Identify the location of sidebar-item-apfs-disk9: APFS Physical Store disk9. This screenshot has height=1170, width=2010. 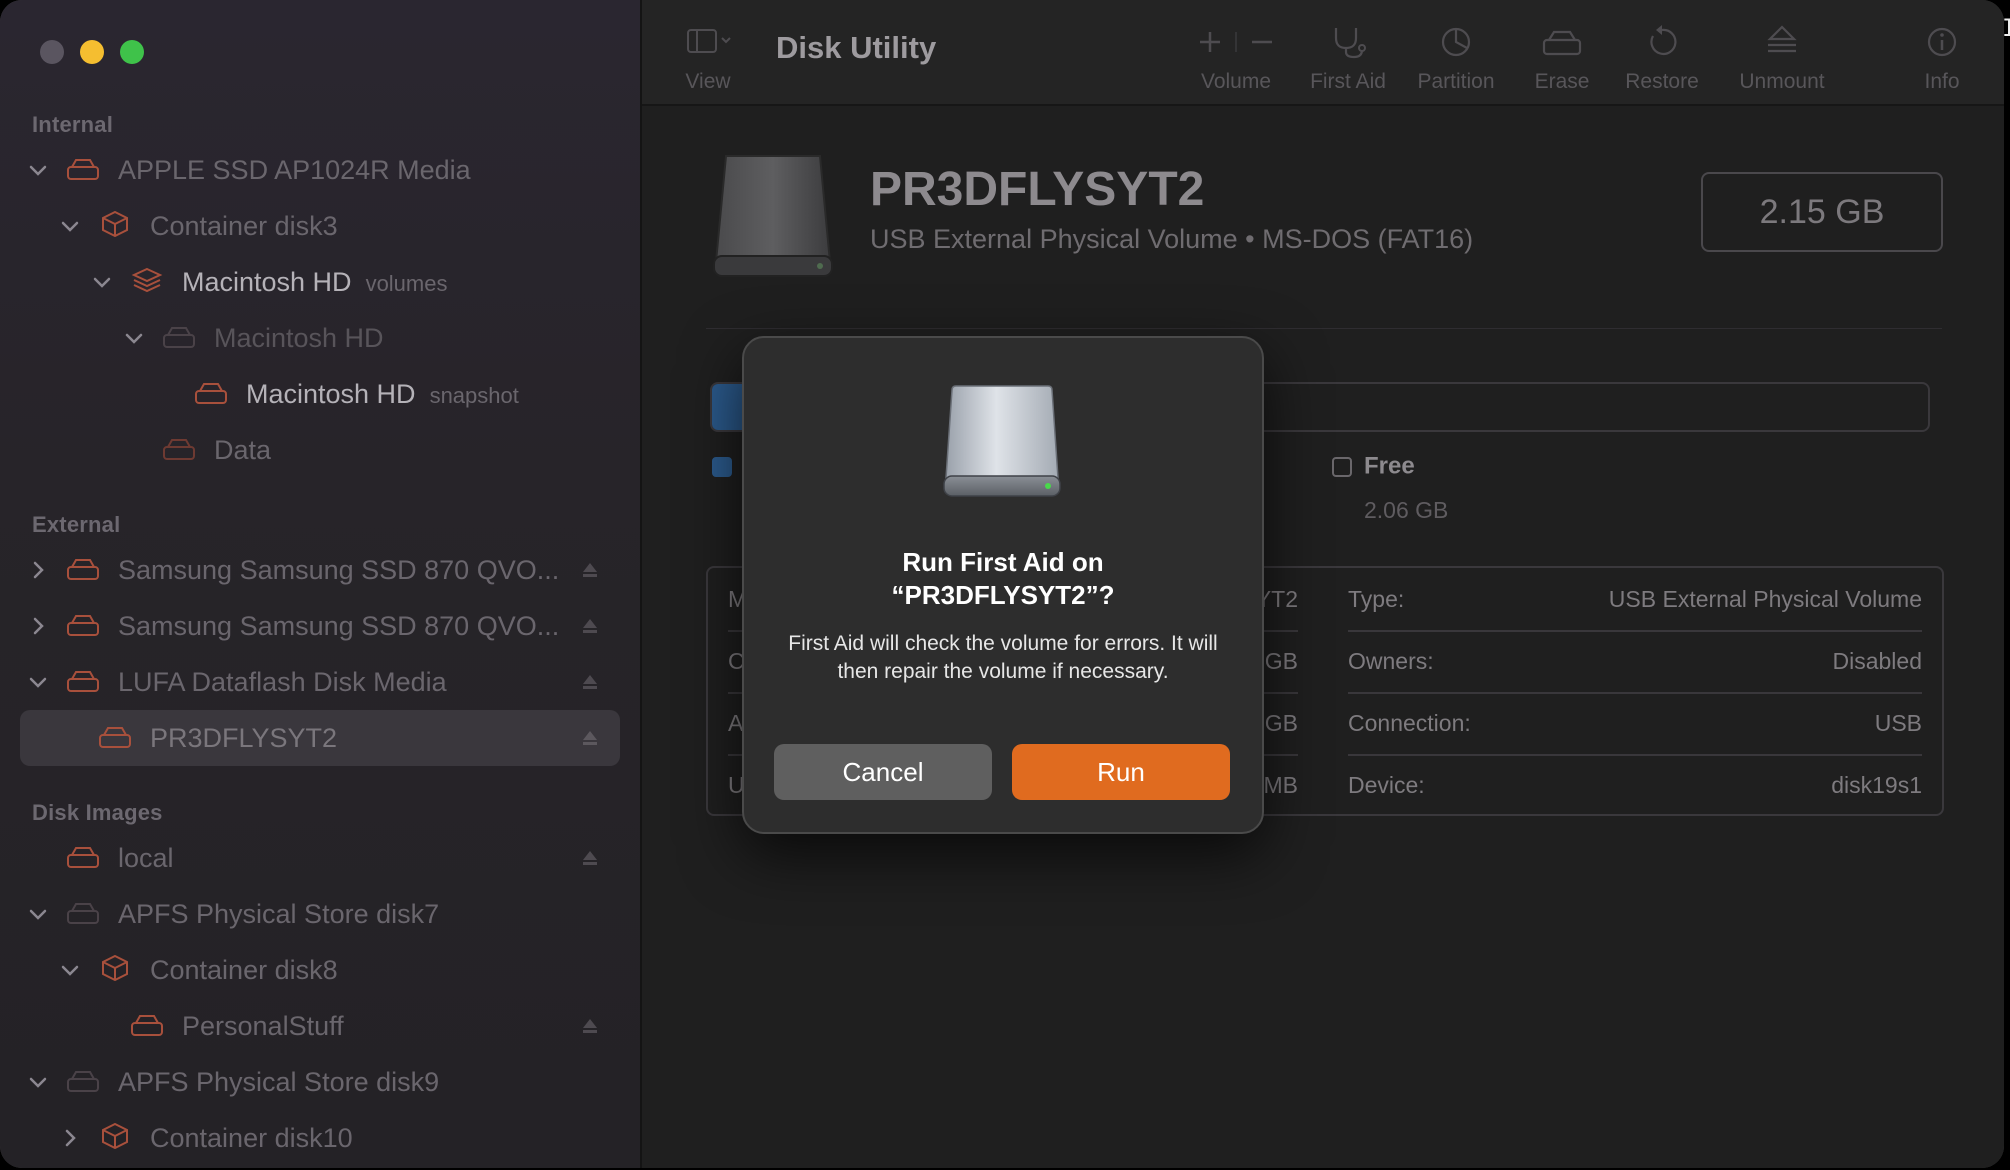
(320, 1082).